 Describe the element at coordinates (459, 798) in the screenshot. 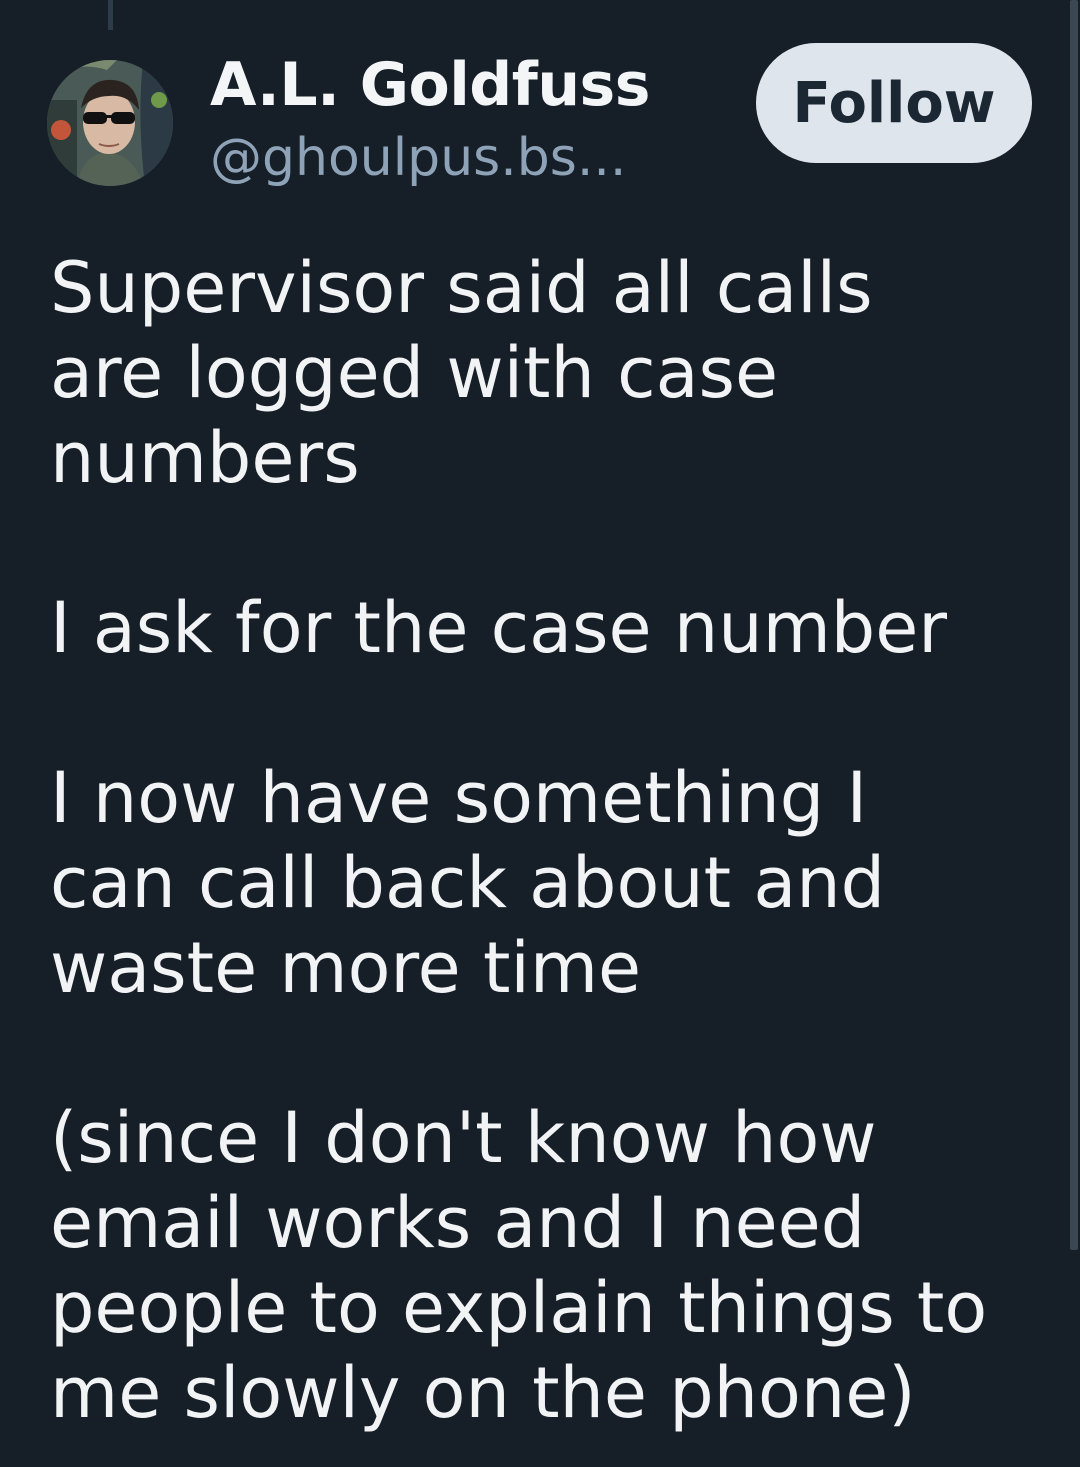

I see `post-line: I now have something I` at that location.